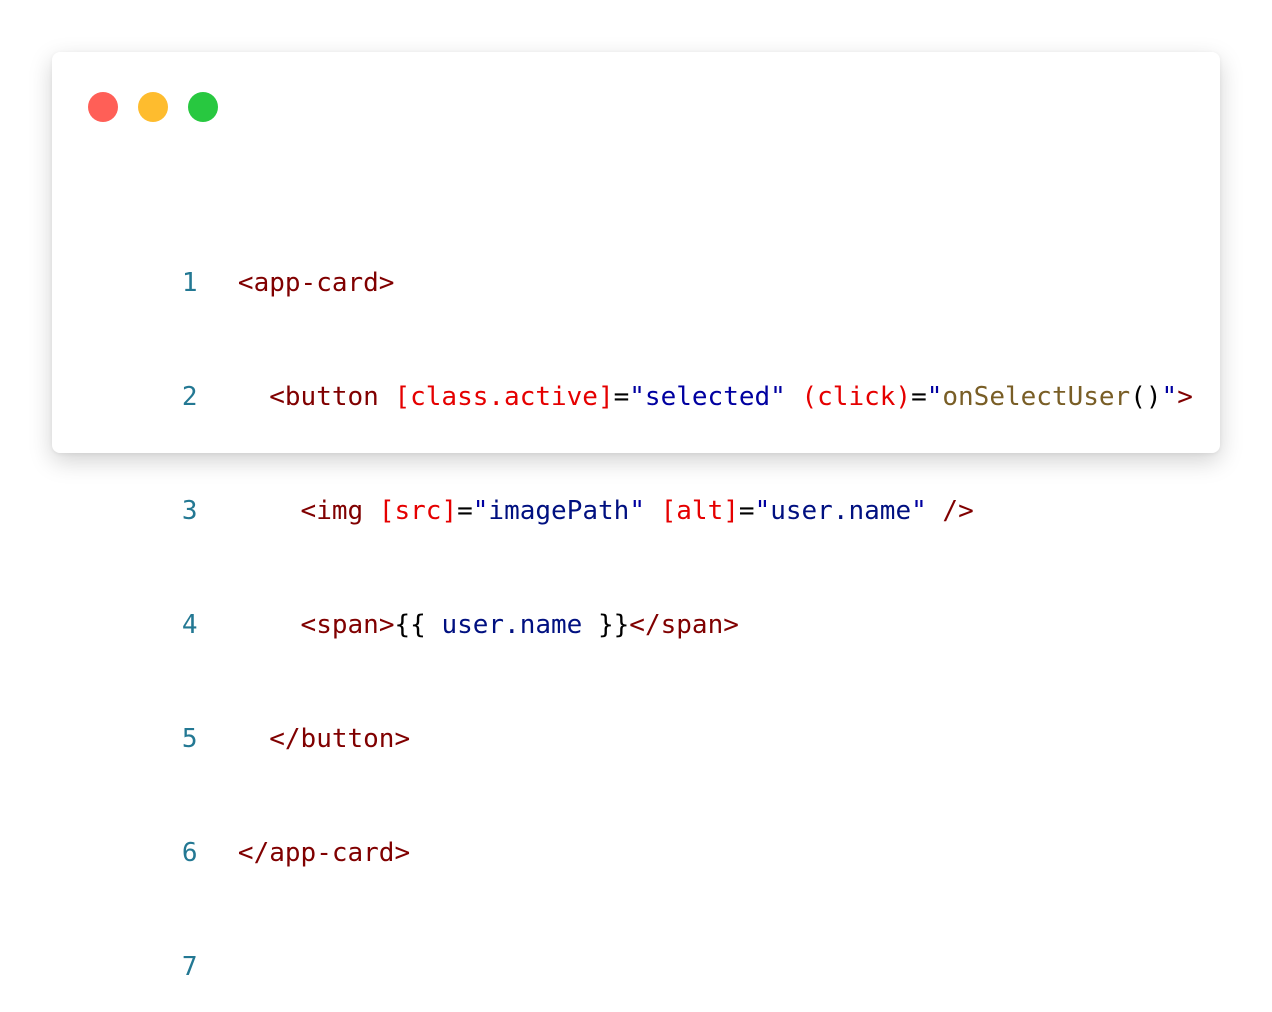  What do you see at coordinates (640, 262) in the screenshot?
I see `code-line: 1 <app-card>` at bounding box center [640, 262].